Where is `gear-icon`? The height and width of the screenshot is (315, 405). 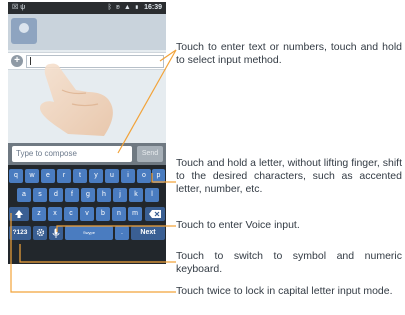
gear-icon is located at coordinates (40, 232).